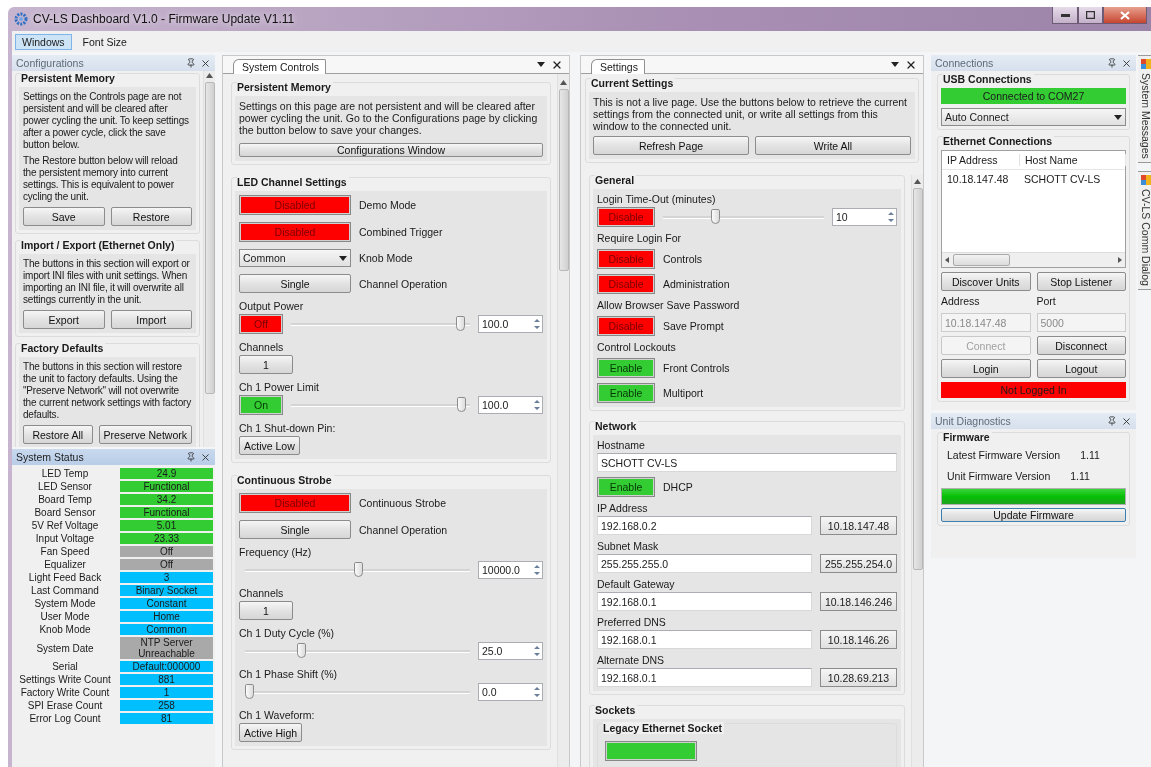  I want to click on number-field: 10, so click(864, 217).